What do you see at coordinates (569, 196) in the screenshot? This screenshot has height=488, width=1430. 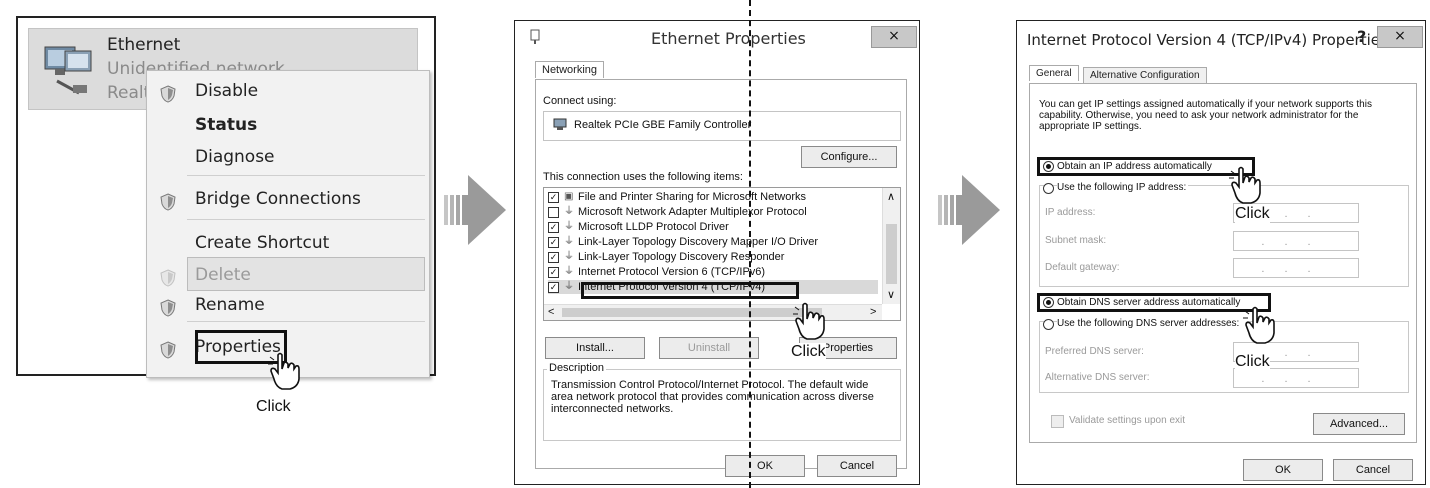 I see `printer-icon: ▣` at bounding box center [569, 196].